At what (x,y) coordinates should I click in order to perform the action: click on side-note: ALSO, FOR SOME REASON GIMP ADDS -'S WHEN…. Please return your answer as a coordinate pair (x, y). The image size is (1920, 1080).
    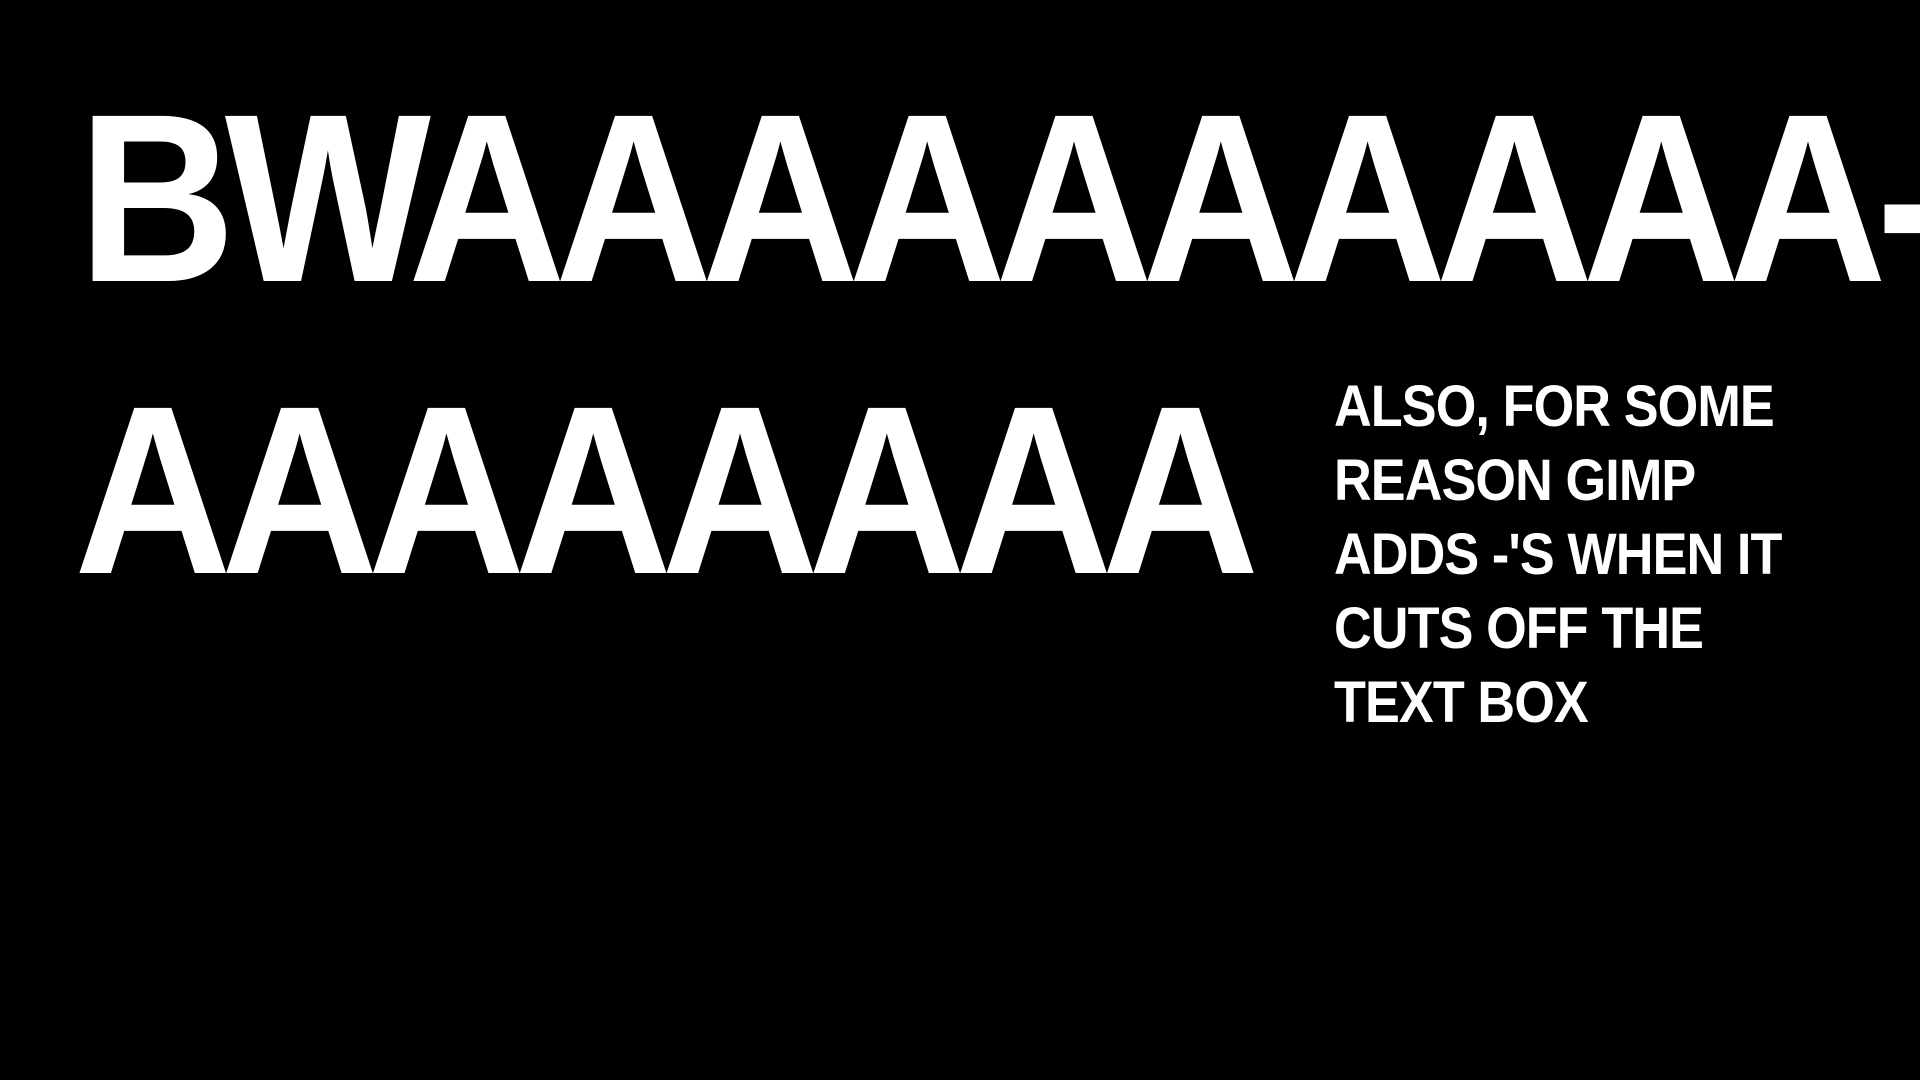
    Looking at the image, I should click on (1568, 555).